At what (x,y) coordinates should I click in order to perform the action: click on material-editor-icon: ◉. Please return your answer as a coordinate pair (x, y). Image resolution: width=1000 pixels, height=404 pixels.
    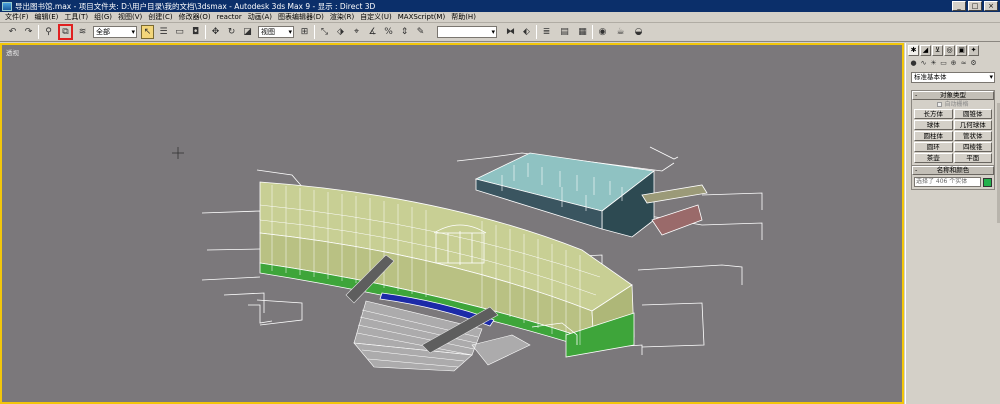
    Looking at the image, I should click on (602, 32).